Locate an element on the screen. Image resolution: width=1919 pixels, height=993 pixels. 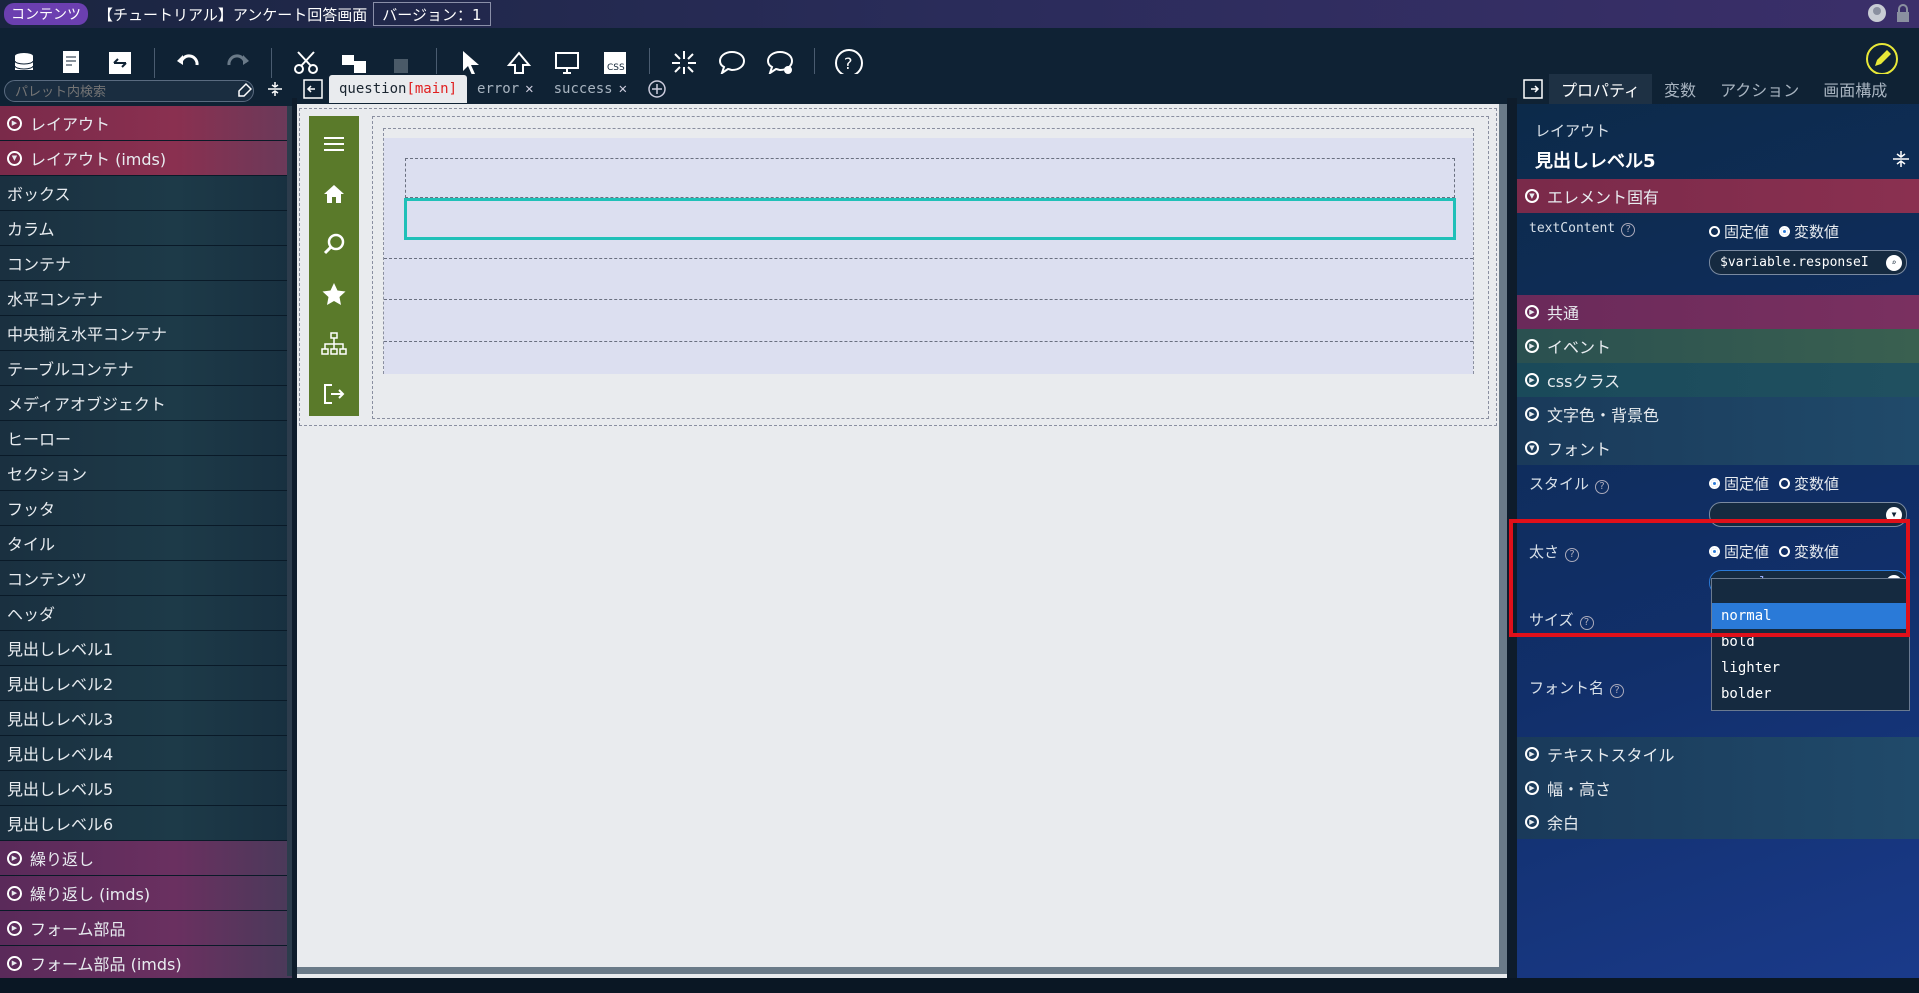
section-css: ▶ cssクラス is located at coordinates (1718, 380).